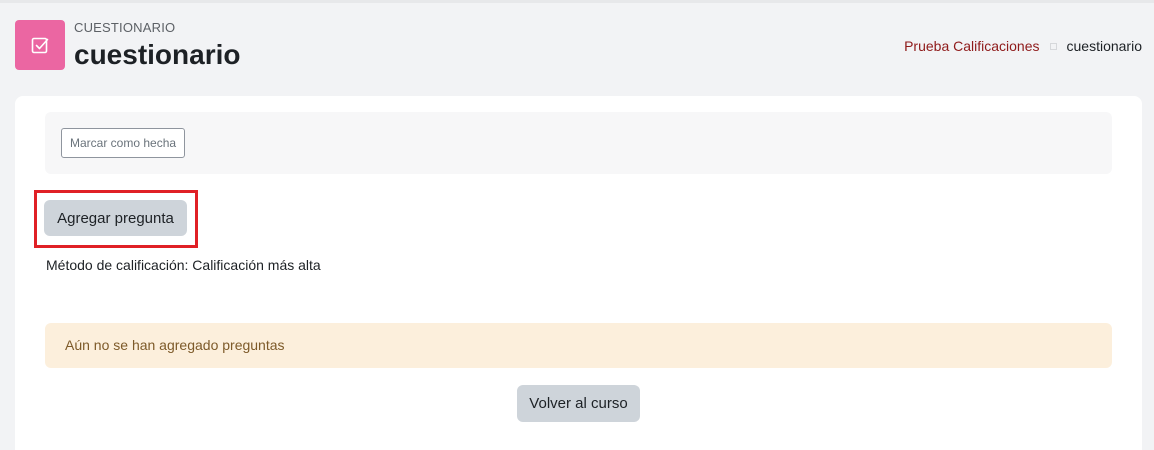  What do you see at coordinates (115, 218) in the screenshot?
I see `add-question-button: Agregar pregunta` at bounding box center [115, 218].